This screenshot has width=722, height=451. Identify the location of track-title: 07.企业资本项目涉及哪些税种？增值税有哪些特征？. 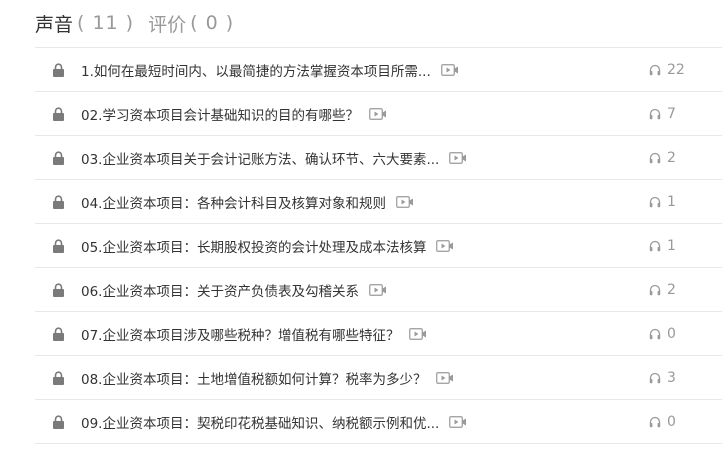
(240, 334).